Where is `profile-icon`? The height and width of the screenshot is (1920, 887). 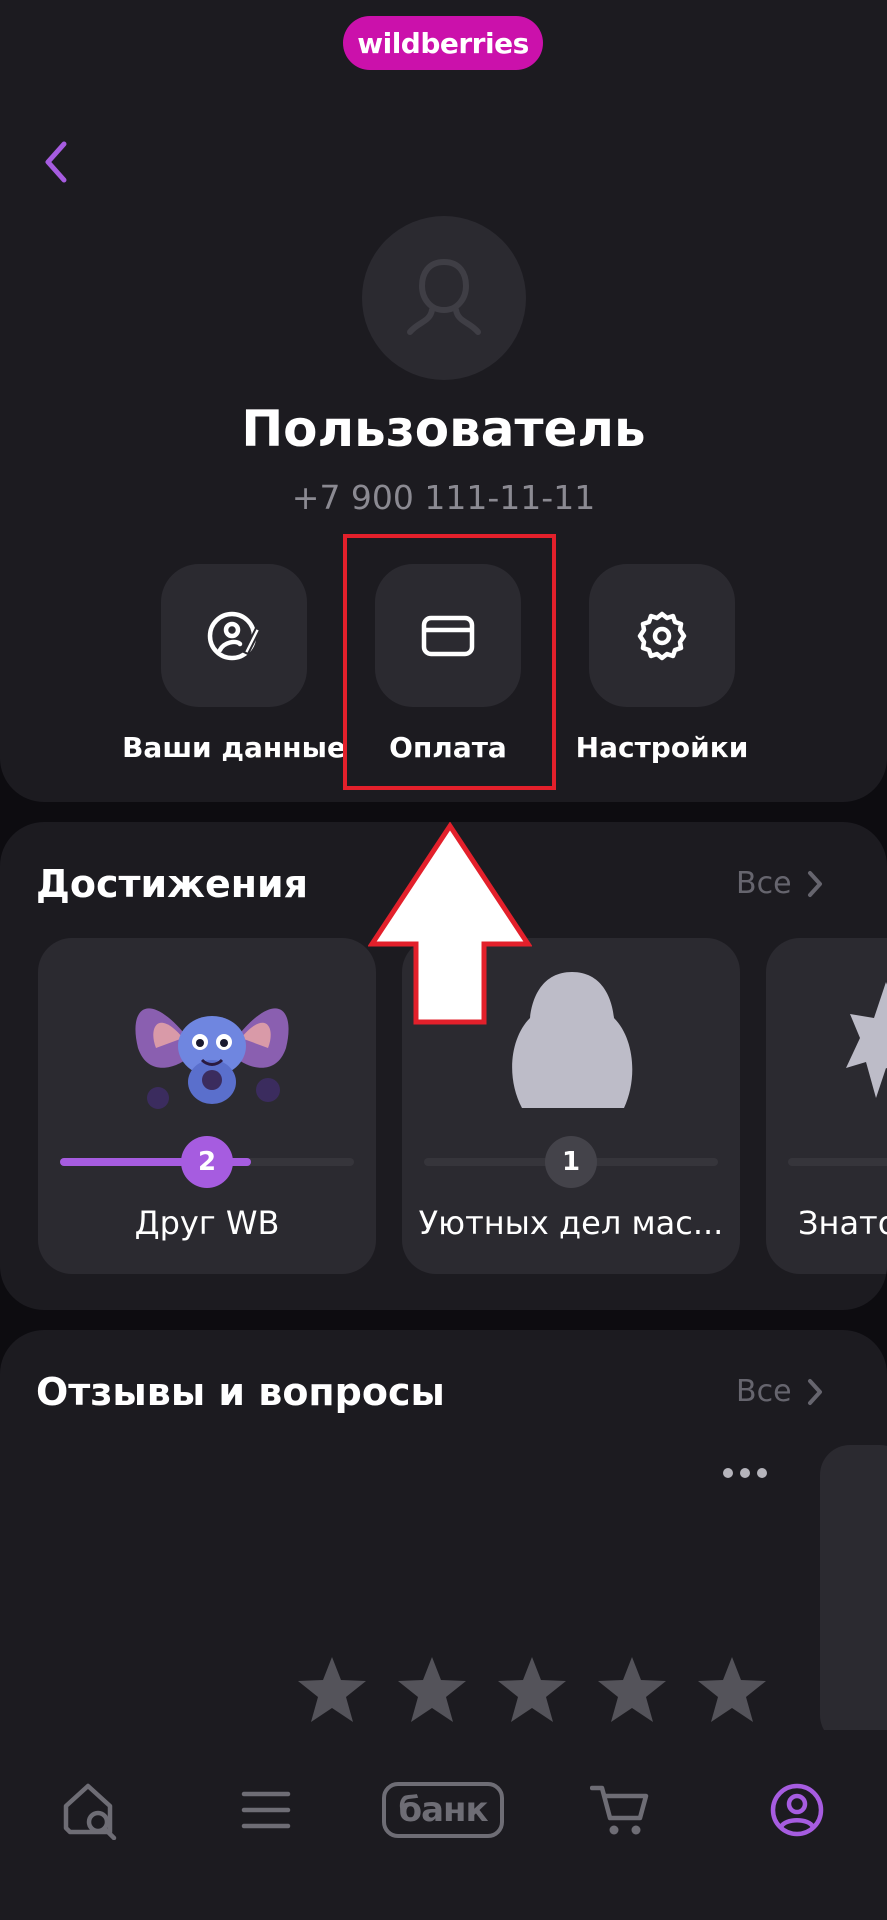 profile-icon is located at coordinates (797, 1810).